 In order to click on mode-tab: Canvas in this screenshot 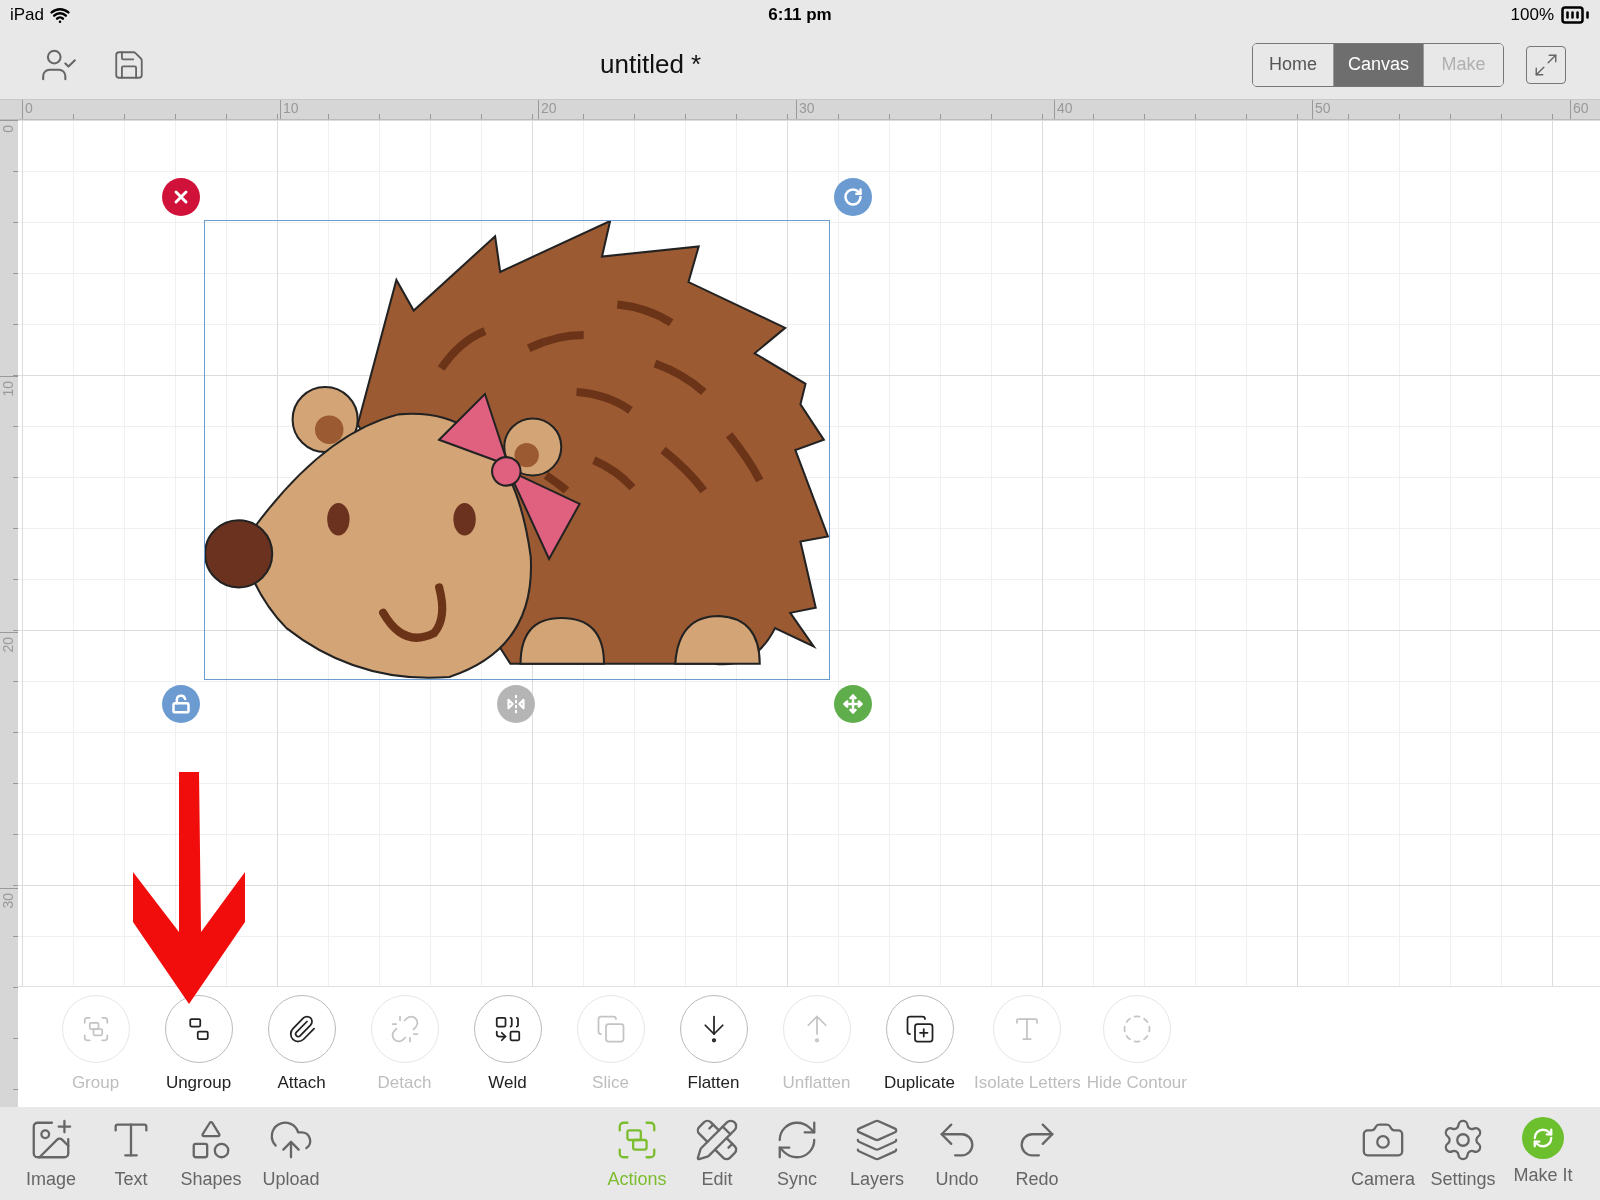, I will do `click(1377, 64)`.